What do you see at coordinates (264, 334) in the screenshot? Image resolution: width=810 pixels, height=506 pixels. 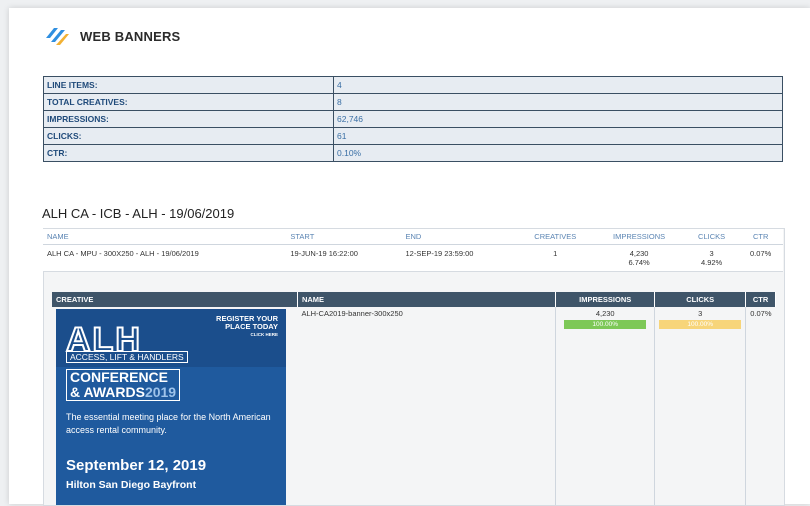 I see `click-here: CLICK HERE` at bounding box center [264, 334].